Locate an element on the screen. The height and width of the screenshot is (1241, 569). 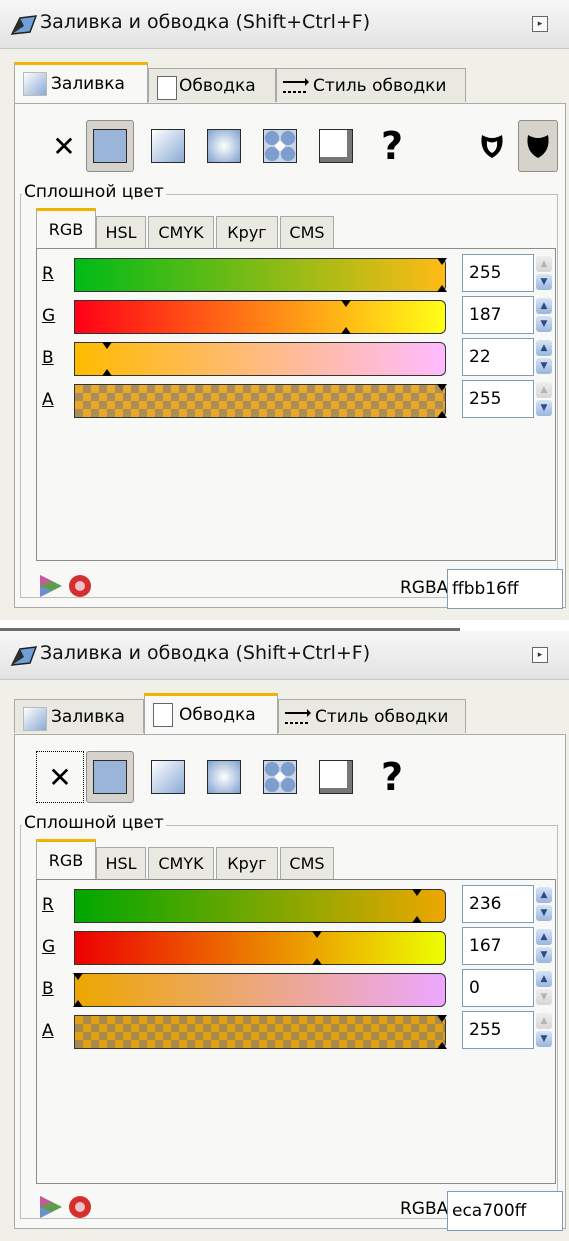
spin-g: 187 is located at coordinates (498, 315).